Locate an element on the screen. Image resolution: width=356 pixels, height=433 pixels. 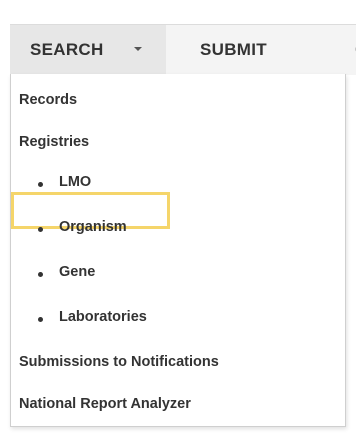
menu-item-lmo: LMO is located at coordinates (75, 182).